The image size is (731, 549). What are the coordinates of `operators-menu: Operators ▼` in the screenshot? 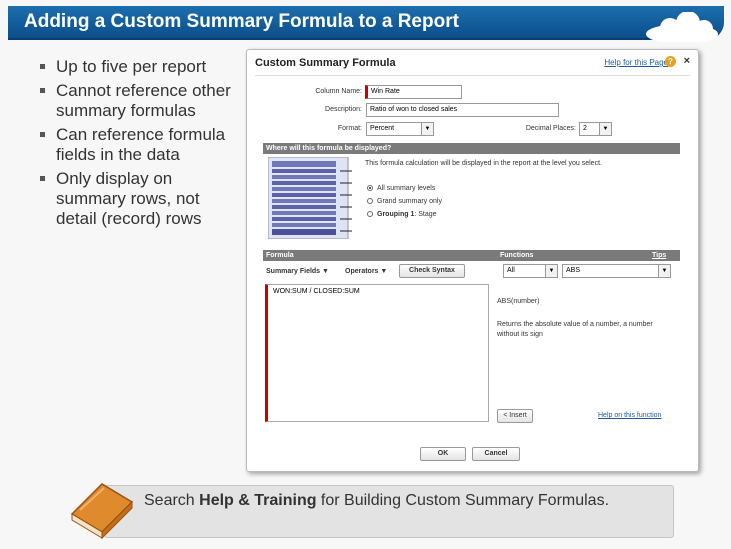 It's located at (366, 271).